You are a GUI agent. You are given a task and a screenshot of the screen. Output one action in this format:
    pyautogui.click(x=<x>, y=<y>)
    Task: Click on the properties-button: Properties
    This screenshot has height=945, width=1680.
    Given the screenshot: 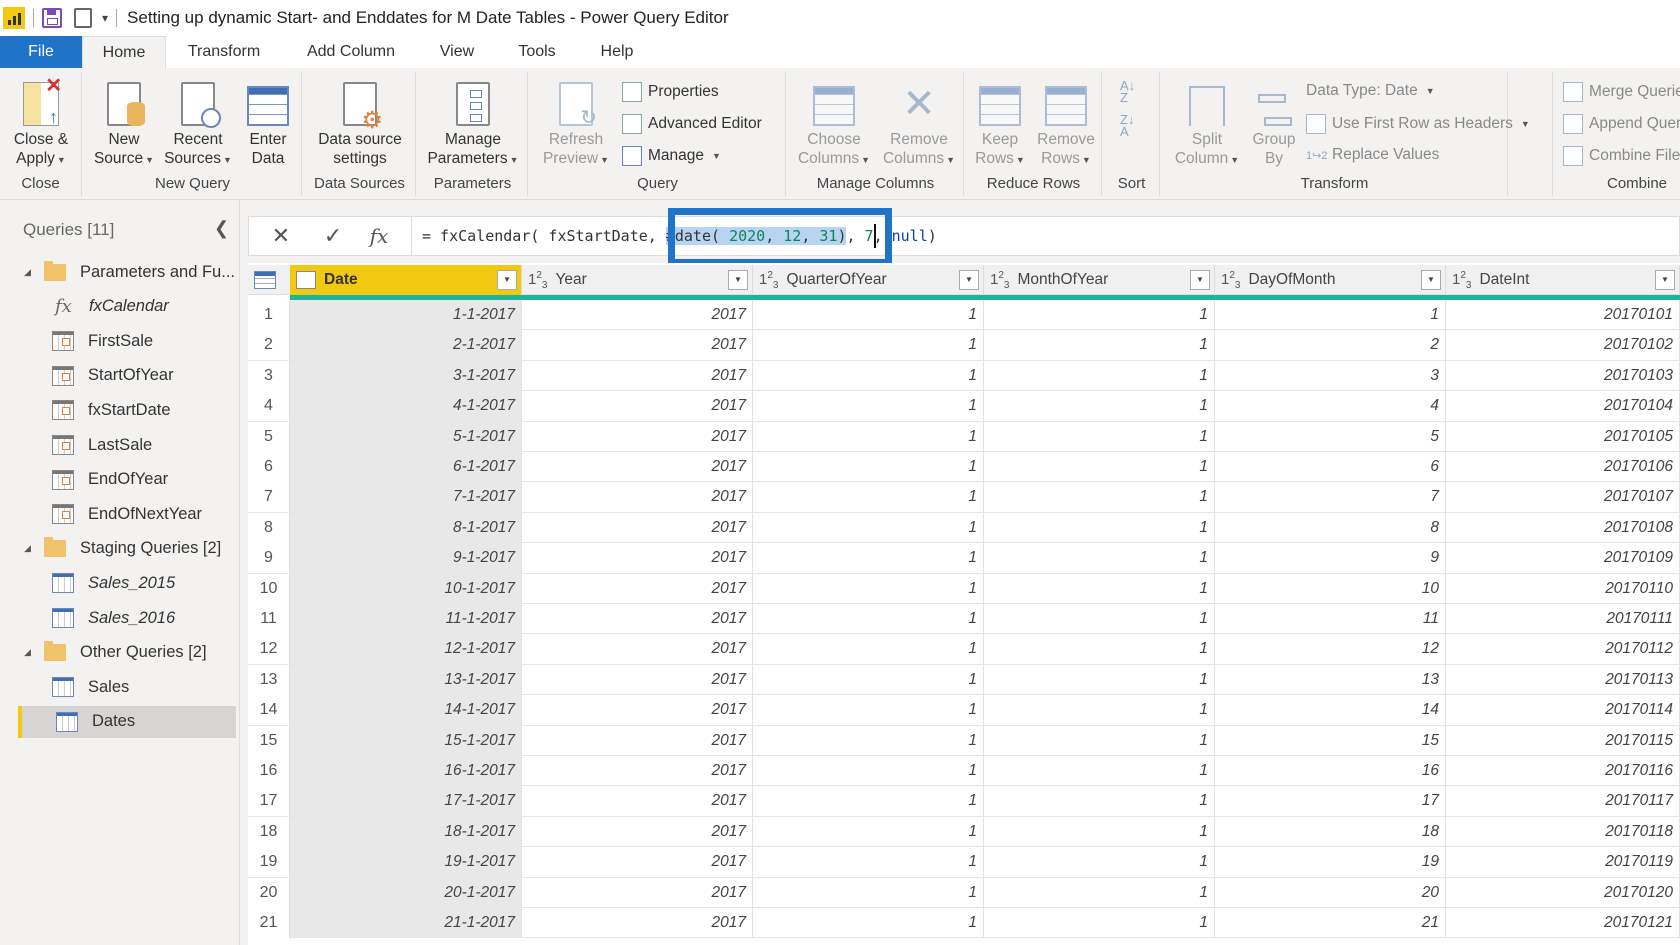 What is the action you would take?
    pyautogui.click(x=670, y=92)
    